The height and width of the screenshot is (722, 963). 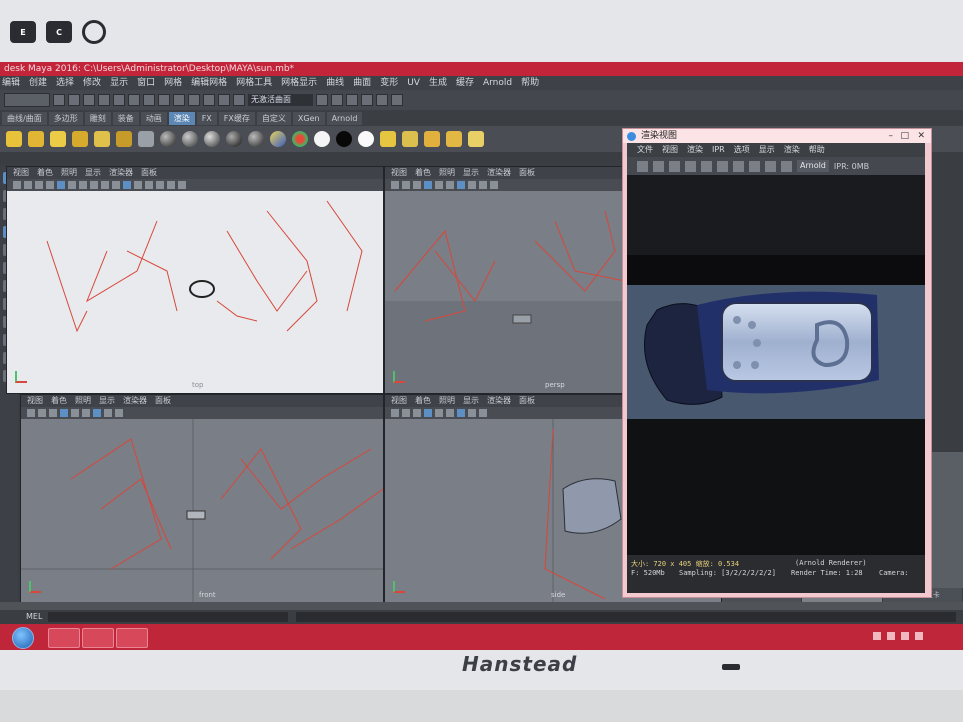 I want to click on minimize-icon: –, so click(x=891, y=136).